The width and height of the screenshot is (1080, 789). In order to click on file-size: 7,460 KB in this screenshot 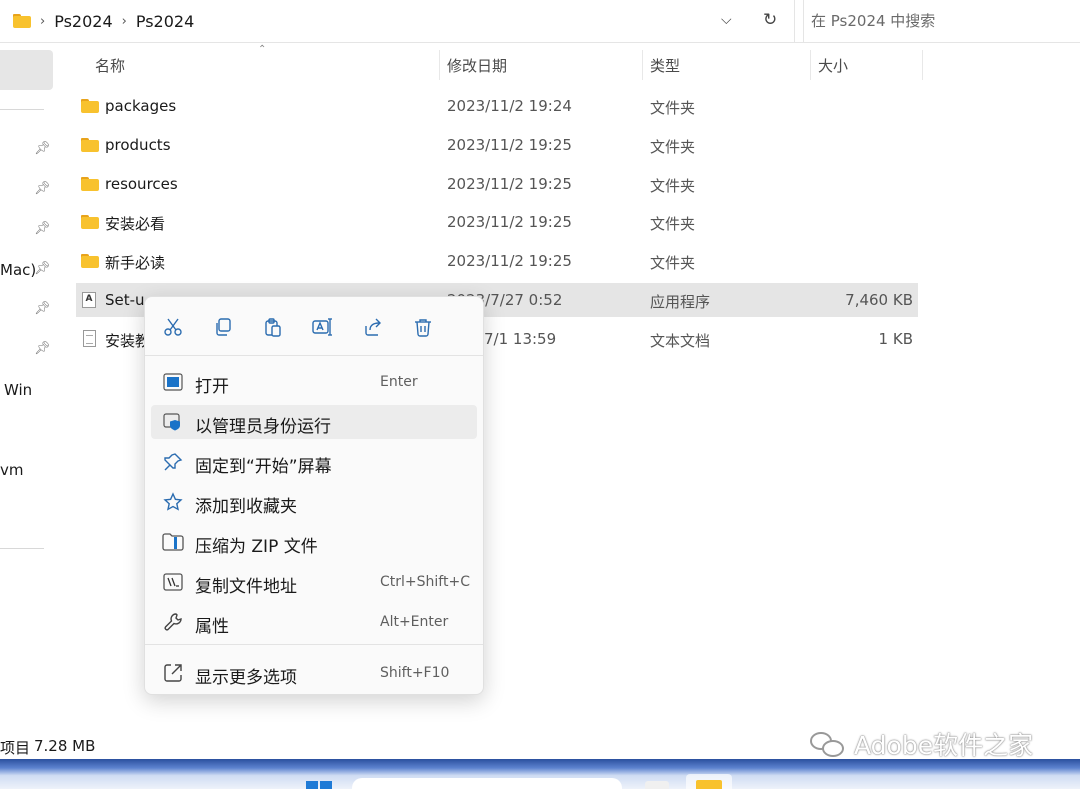, I will do `click(879, 300)`.